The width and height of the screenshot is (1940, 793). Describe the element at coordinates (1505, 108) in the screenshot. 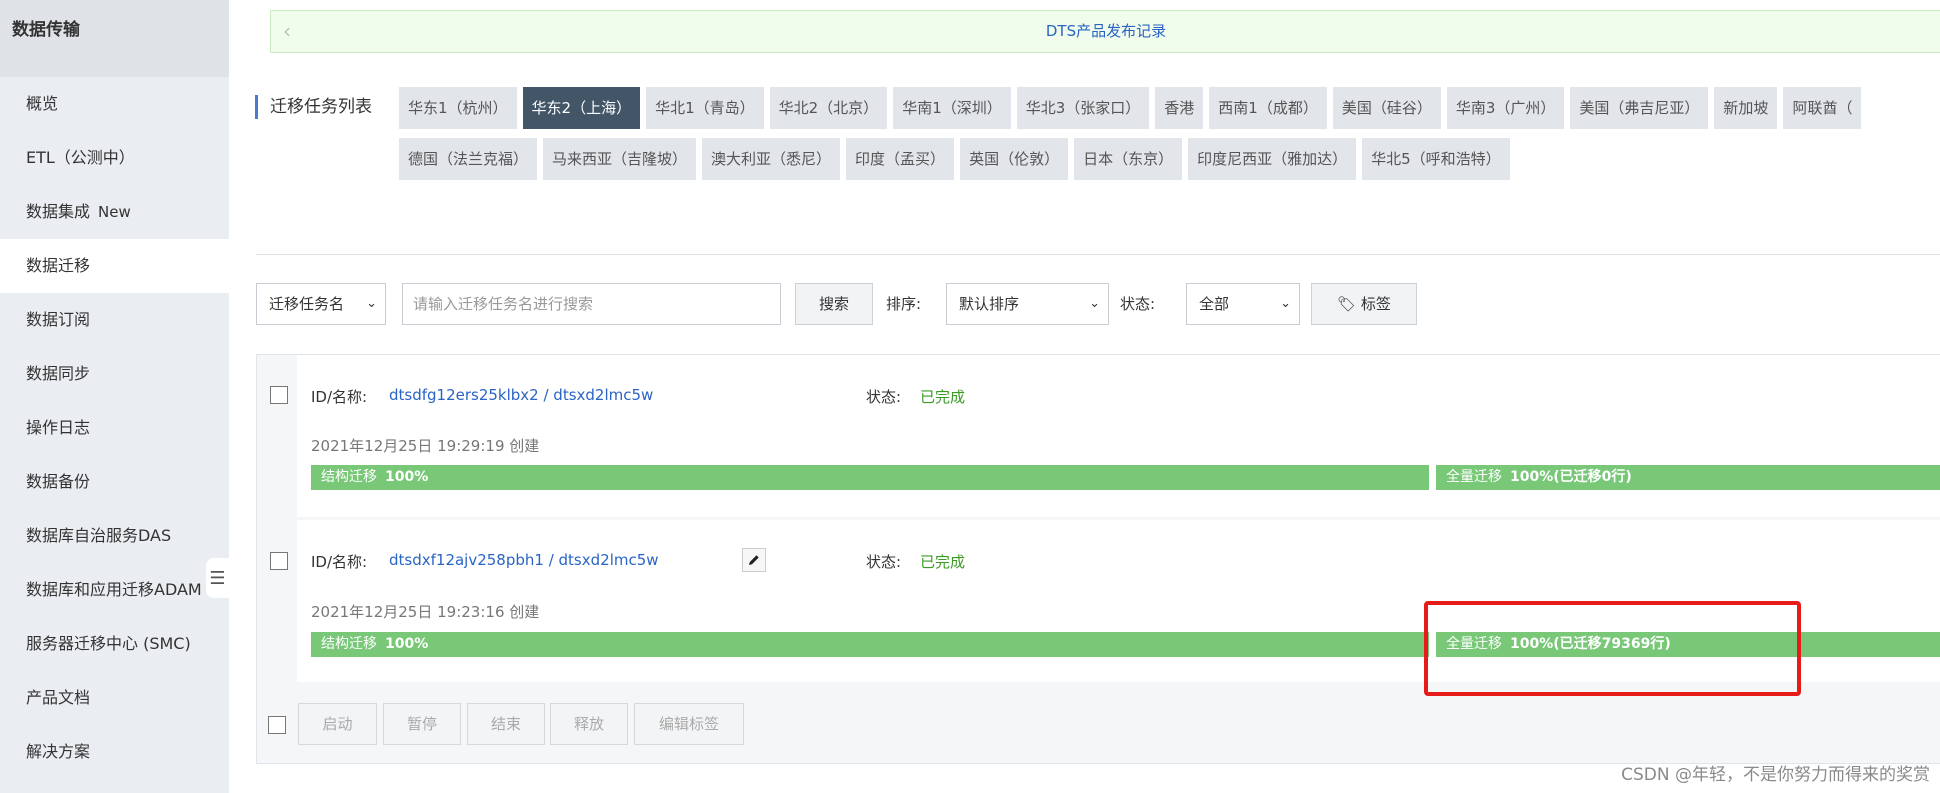

I see `region-tab: 华南3（广州）` at that location.